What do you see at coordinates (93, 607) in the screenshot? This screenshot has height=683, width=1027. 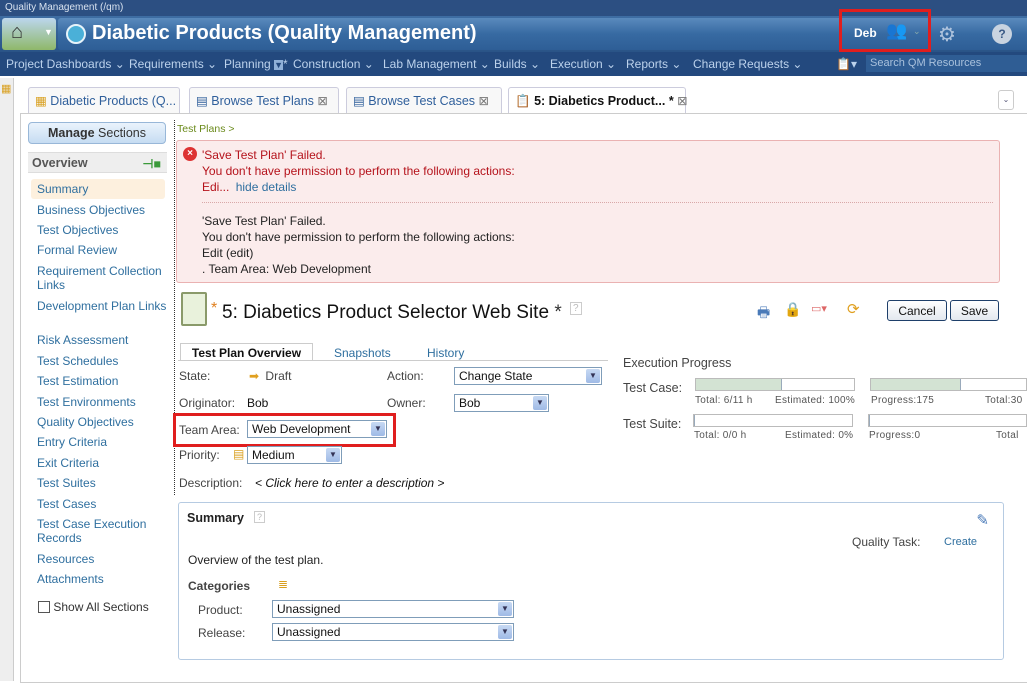 I see `show-all-sections: Show All Sections` at bounding box center [93, 607].